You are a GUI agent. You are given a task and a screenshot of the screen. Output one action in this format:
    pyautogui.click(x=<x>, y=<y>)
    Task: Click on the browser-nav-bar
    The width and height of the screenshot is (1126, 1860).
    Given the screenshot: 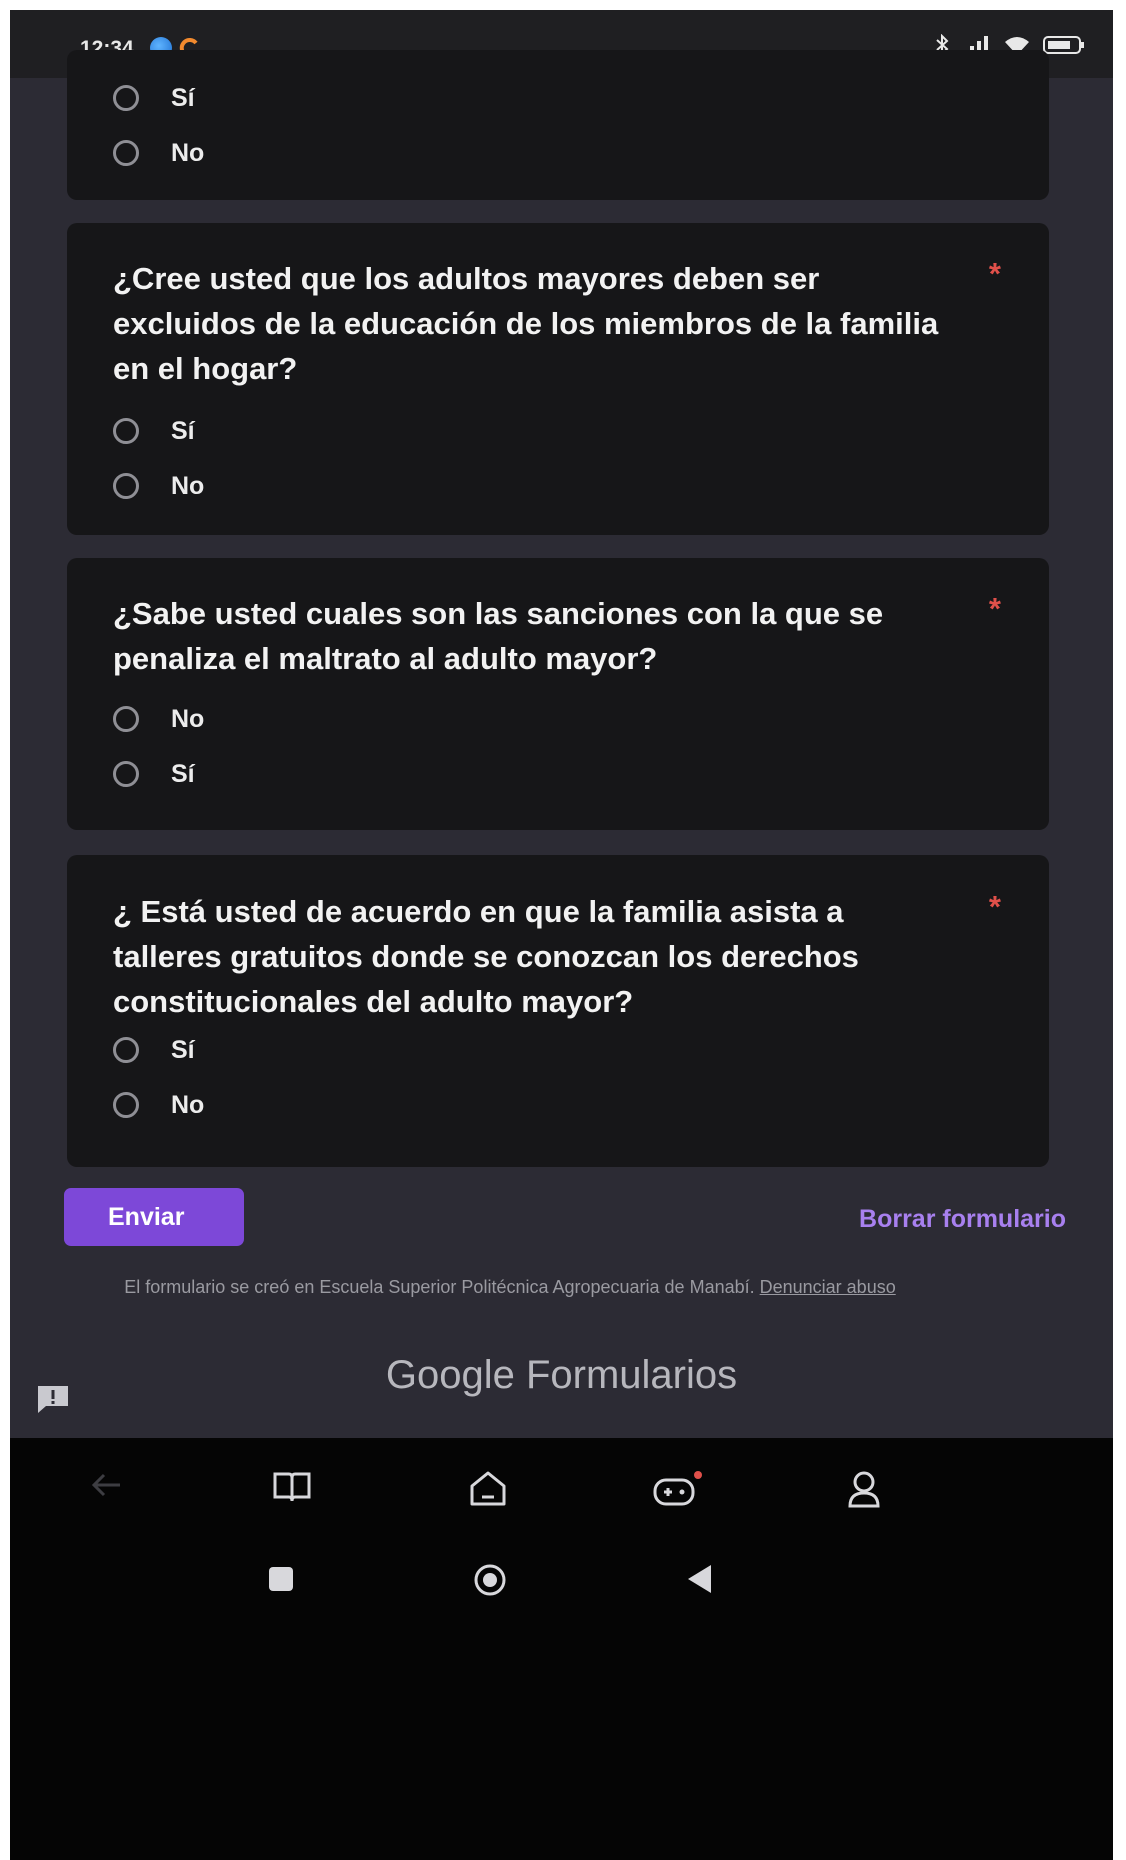 What is the action you would take?
    pyautogui.click(x=561, y=1490)
    